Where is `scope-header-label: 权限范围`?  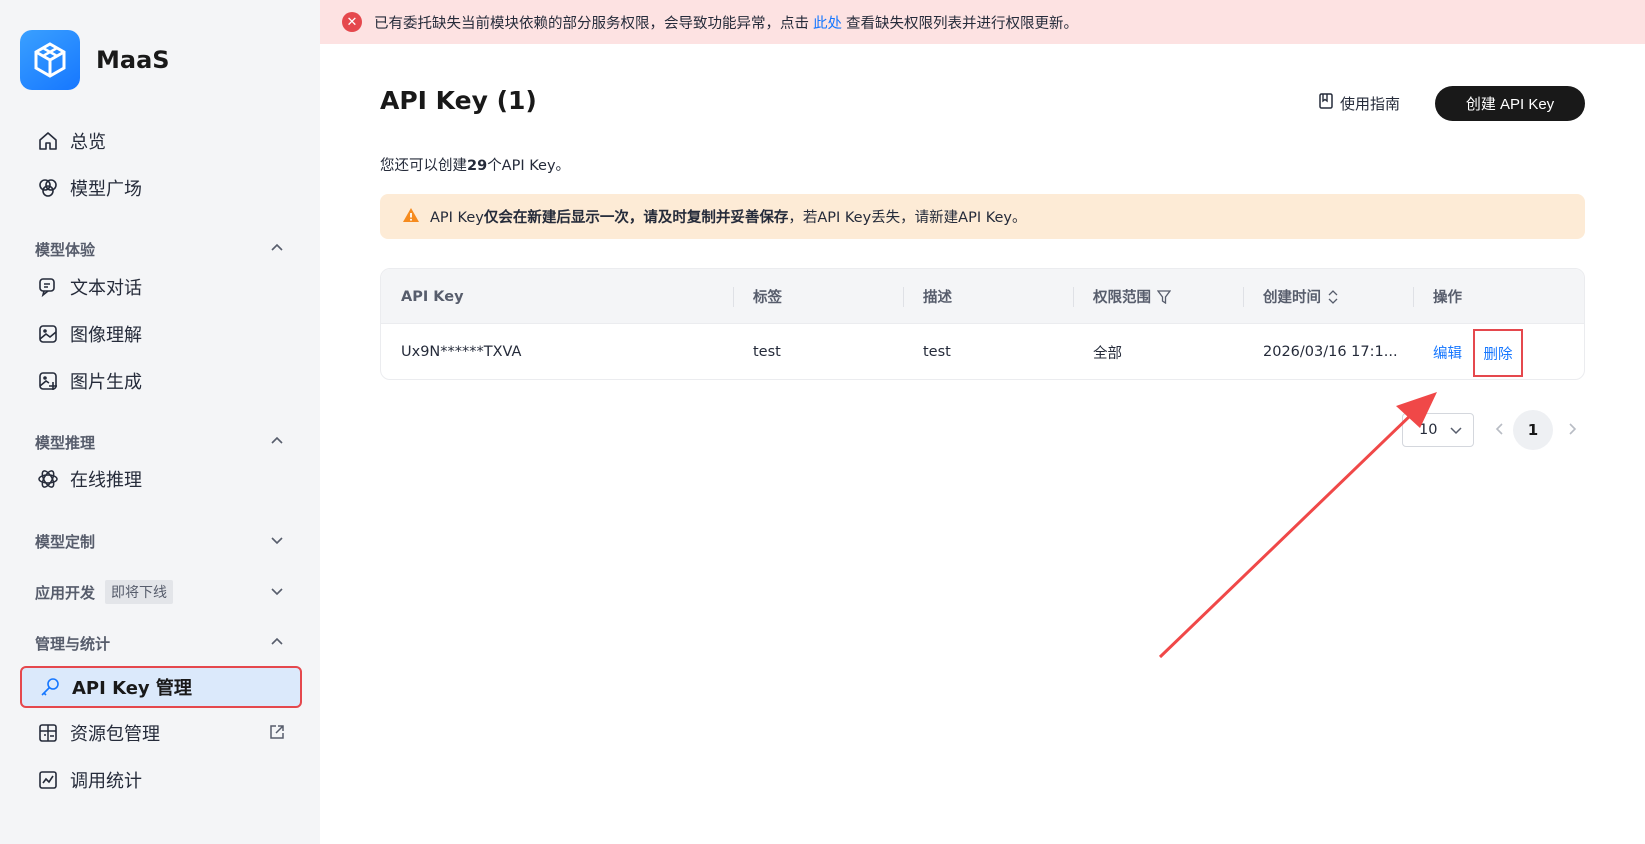
scope-header-label: 权限范围 is located at coordinates (1122, 298).